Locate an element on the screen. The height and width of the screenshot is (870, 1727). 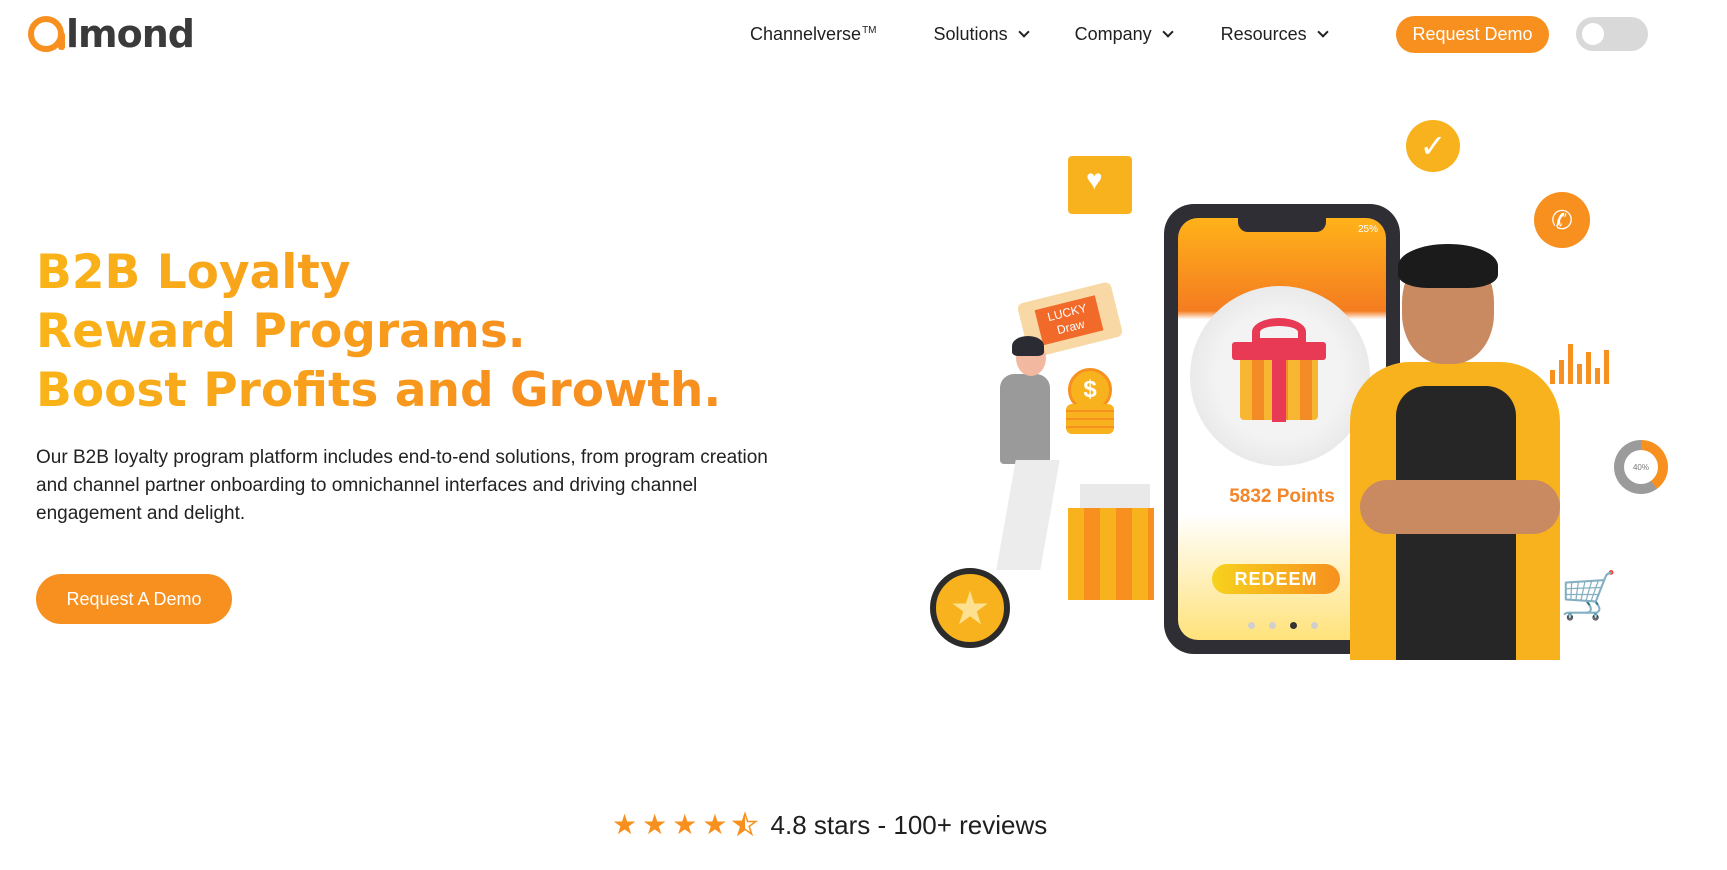
envelope-heart-icon is located at coordinates (1100, 185).